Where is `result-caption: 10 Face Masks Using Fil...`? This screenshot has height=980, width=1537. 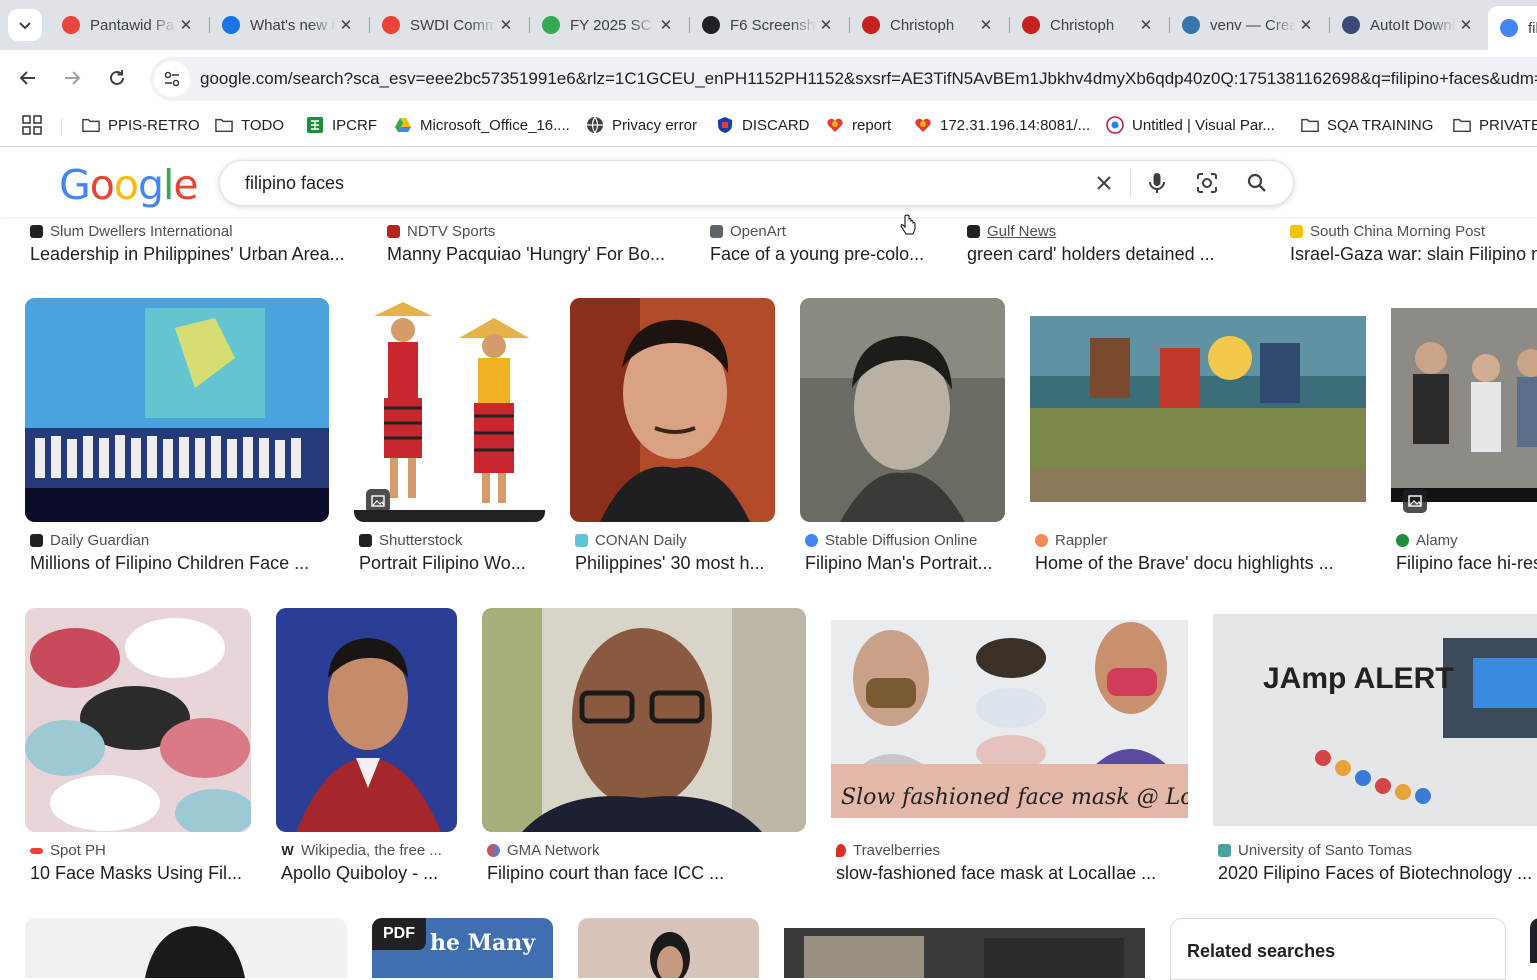
result-caption: 10 Face Masks Using Fil... is located at coordinates (143, 873).